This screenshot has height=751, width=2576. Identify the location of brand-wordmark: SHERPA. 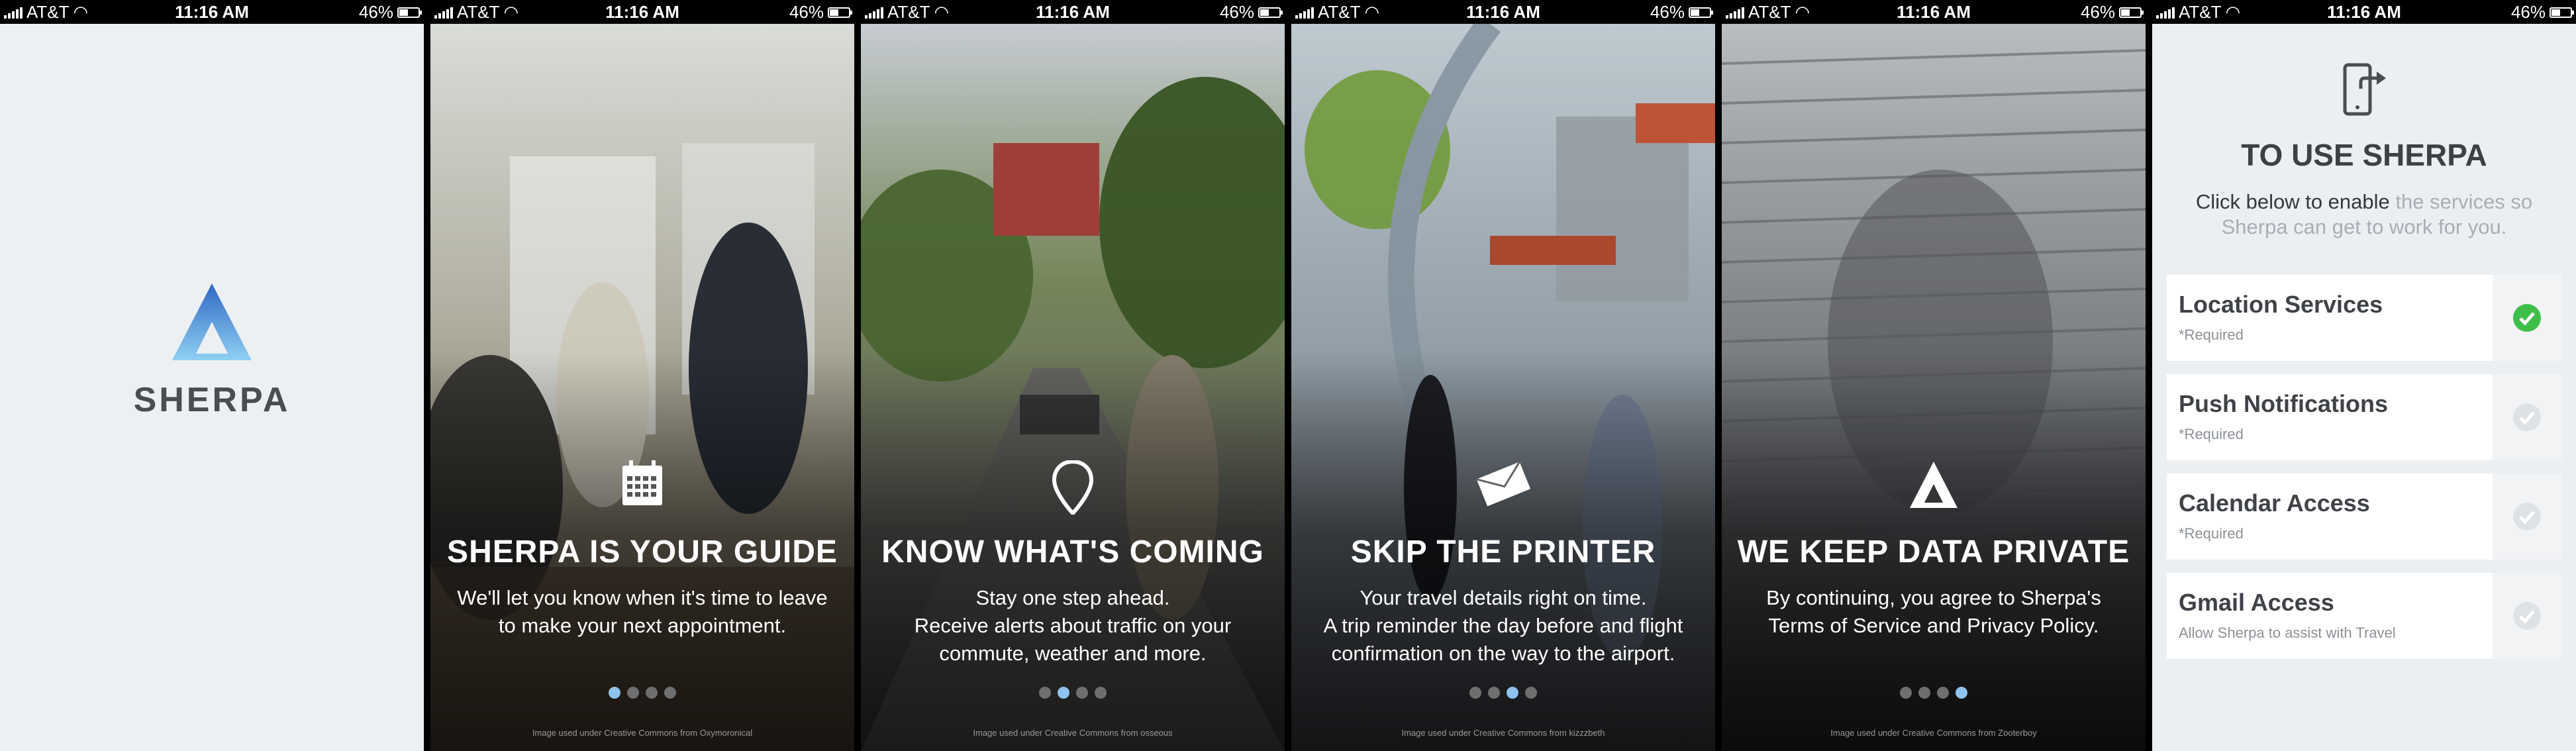
(212, 400).